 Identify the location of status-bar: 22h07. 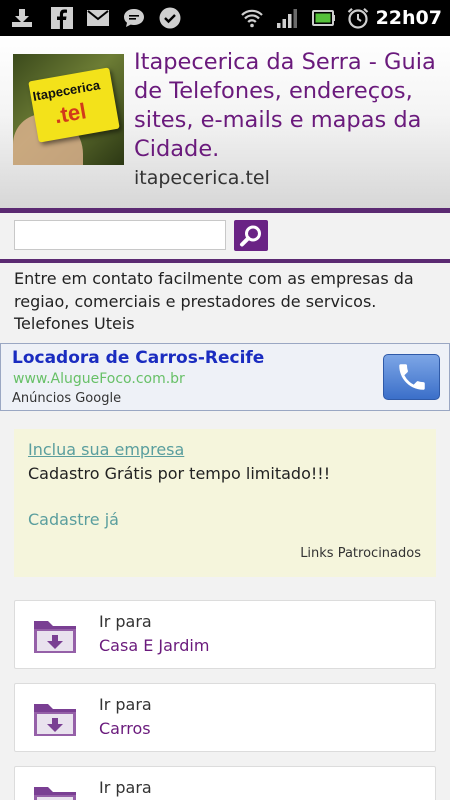
(225, 18).